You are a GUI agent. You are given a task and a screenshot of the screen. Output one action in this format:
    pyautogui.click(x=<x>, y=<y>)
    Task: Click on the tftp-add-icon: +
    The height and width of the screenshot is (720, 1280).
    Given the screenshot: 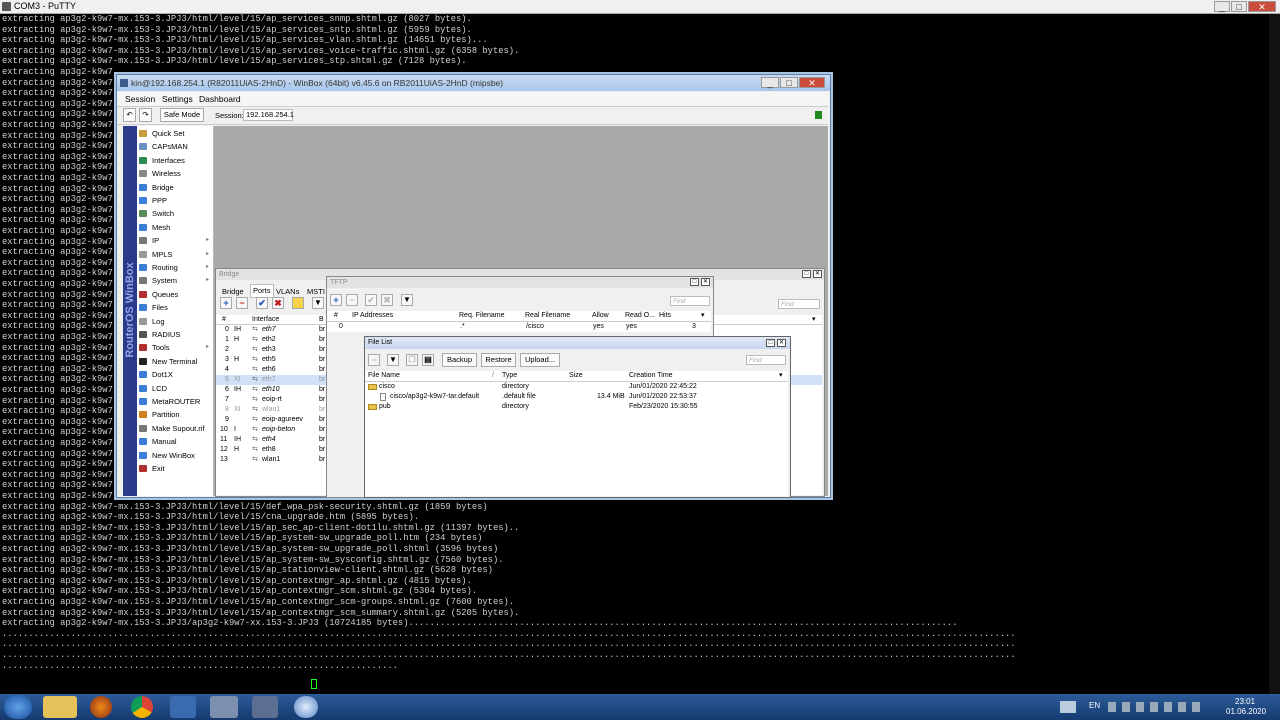 What is the action you would take?
    pyautogui.click(x=336, y=300)
    